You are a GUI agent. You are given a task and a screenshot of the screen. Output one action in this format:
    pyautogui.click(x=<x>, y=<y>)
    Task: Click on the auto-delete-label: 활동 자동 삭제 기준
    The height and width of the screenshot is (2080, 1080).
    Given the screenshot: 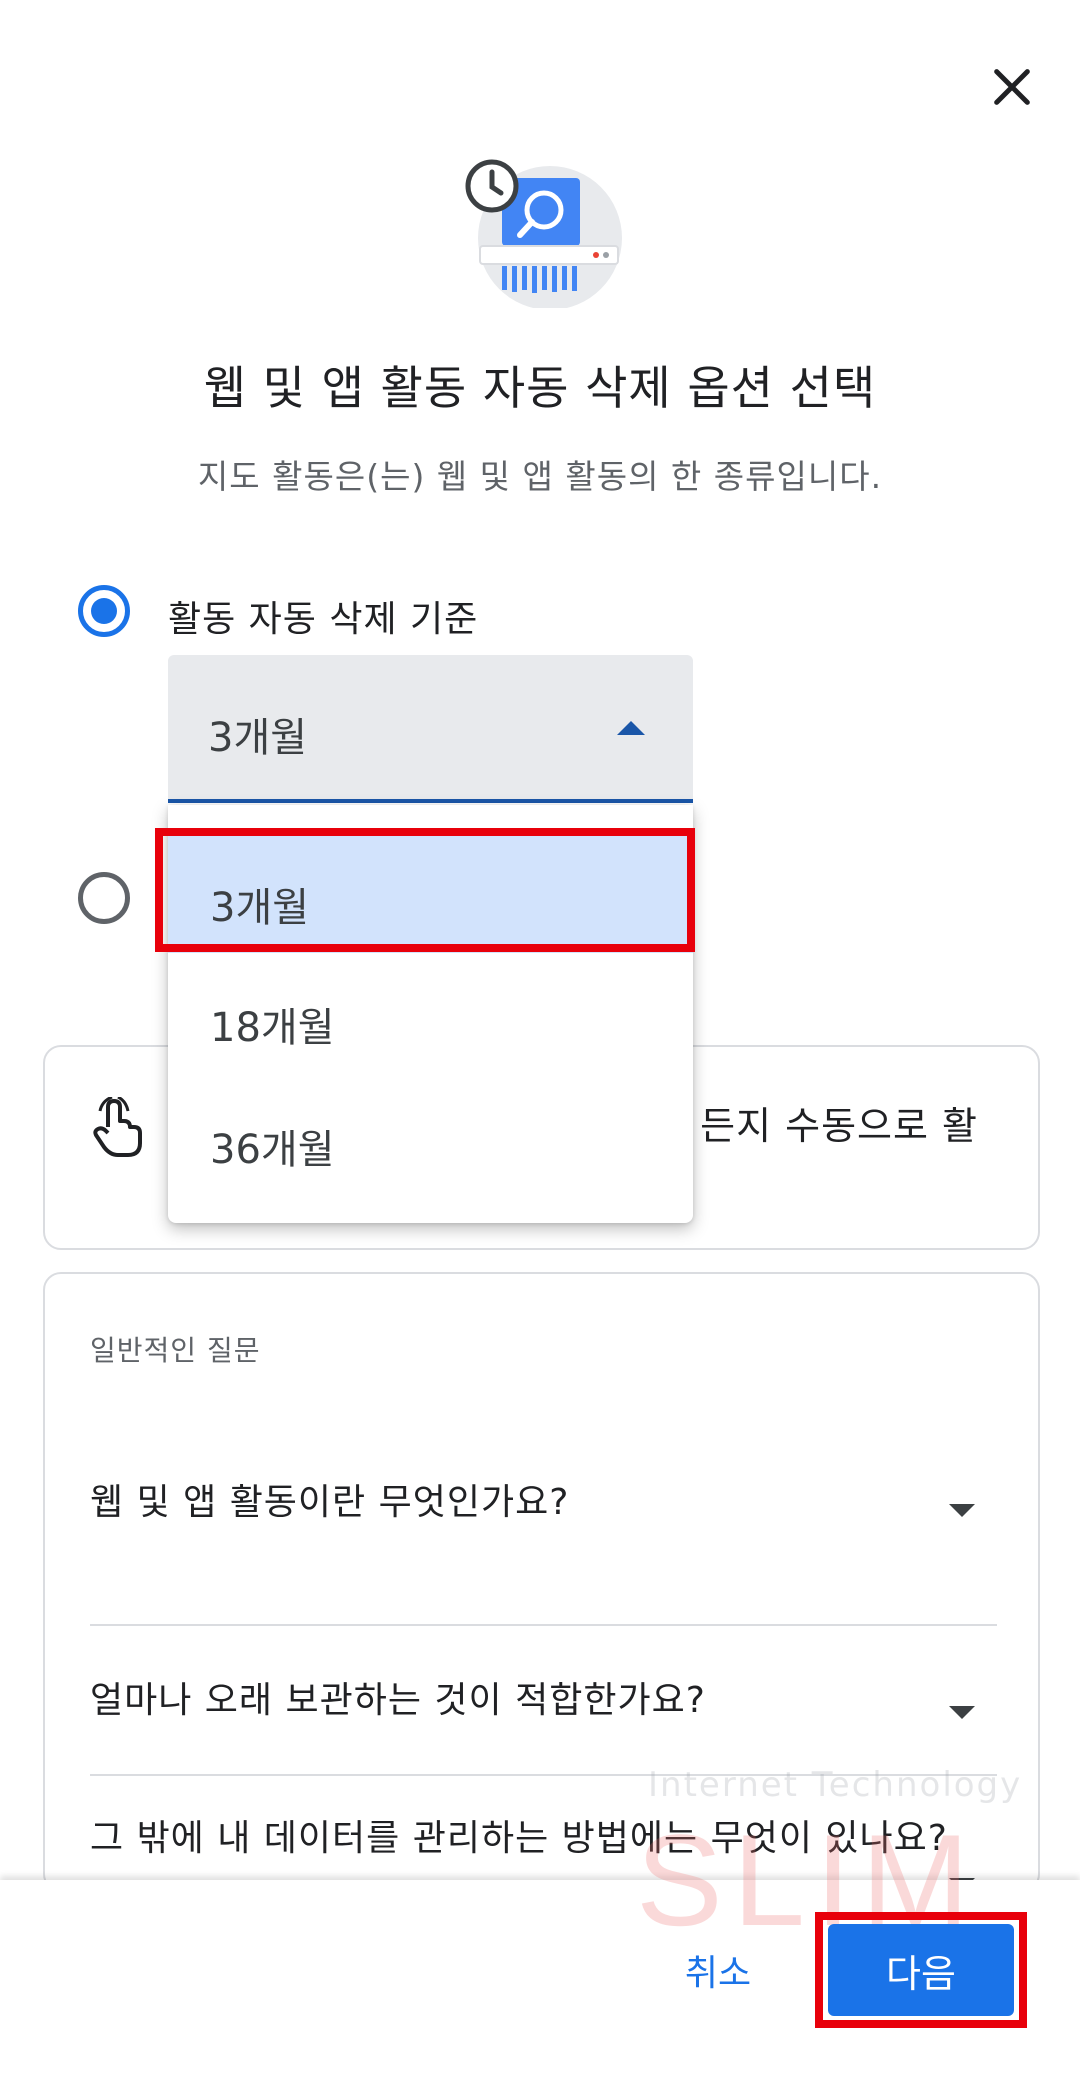 What is the action you would take?
    pyautogui.click(x=323, y=619)
    